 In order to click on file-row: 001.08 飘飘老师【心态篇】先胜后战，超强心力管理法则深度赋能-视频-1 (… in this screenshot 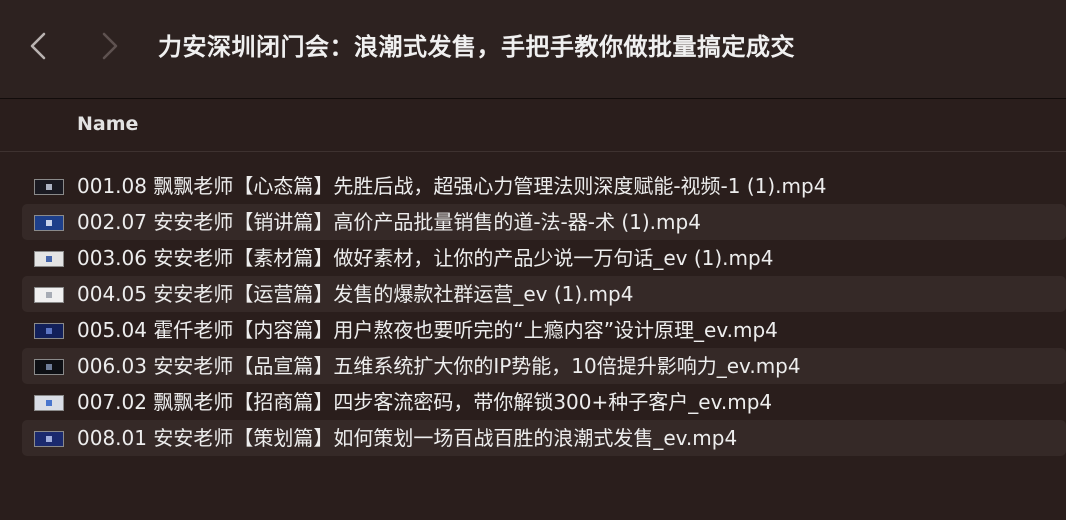, I will do `click(544, 186)`.